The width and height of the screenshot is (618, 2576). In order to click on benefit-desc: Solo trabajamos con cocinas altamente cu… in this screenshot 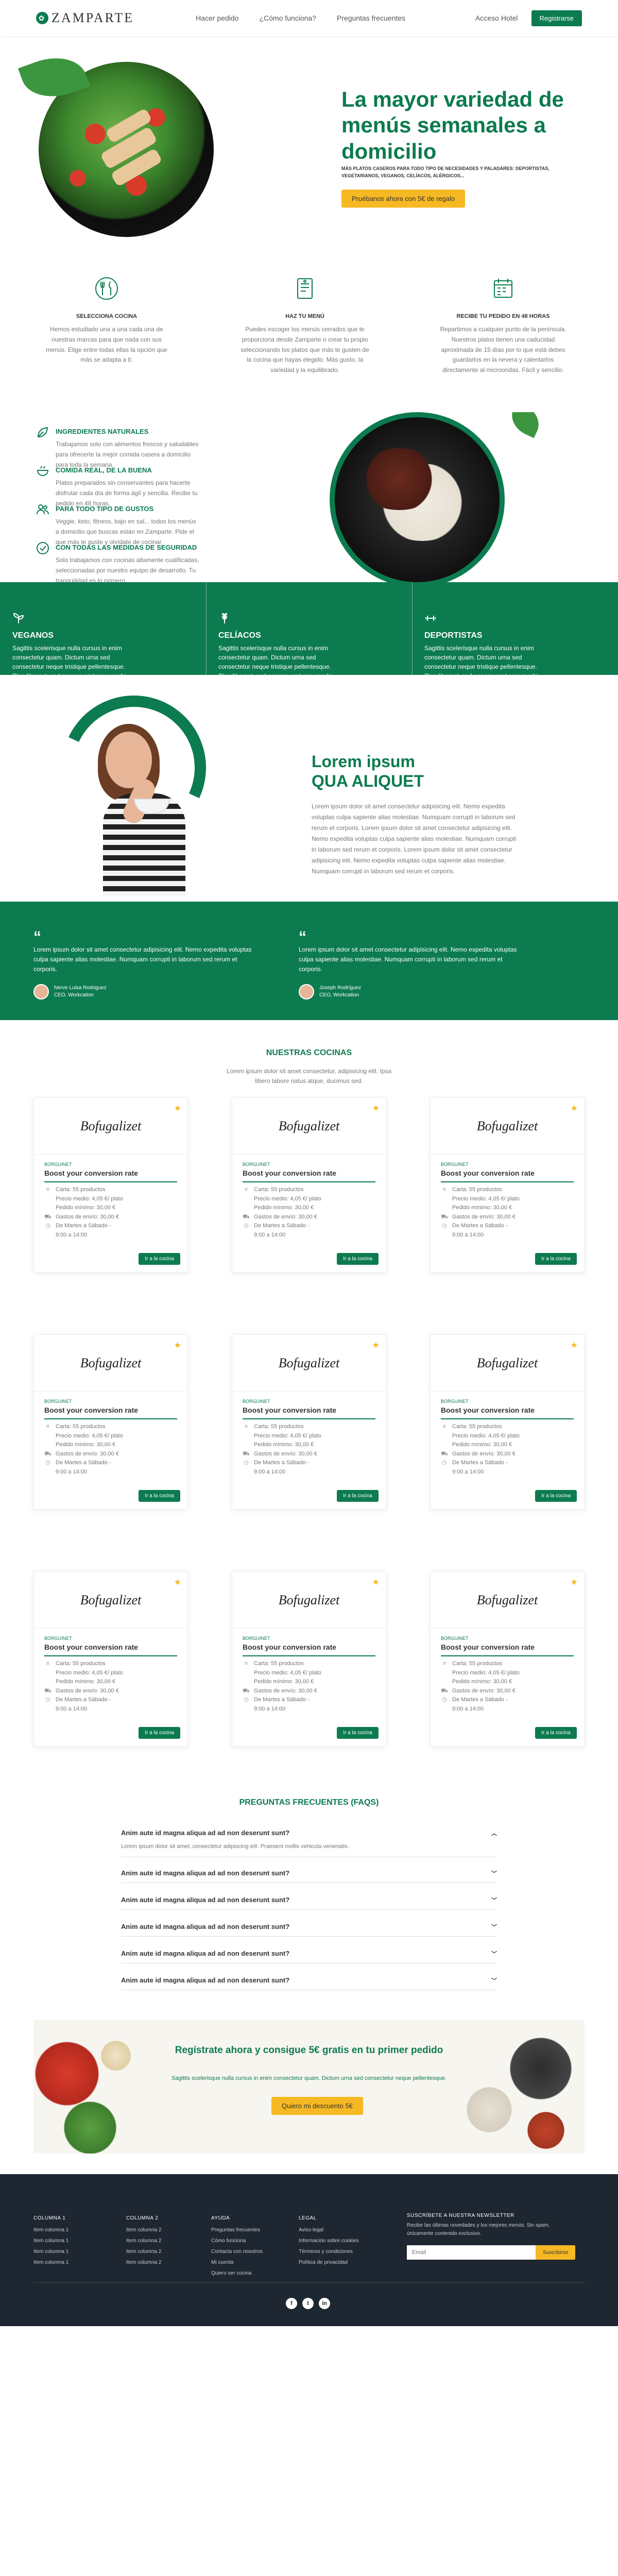, I will do `click(127, 569)`.